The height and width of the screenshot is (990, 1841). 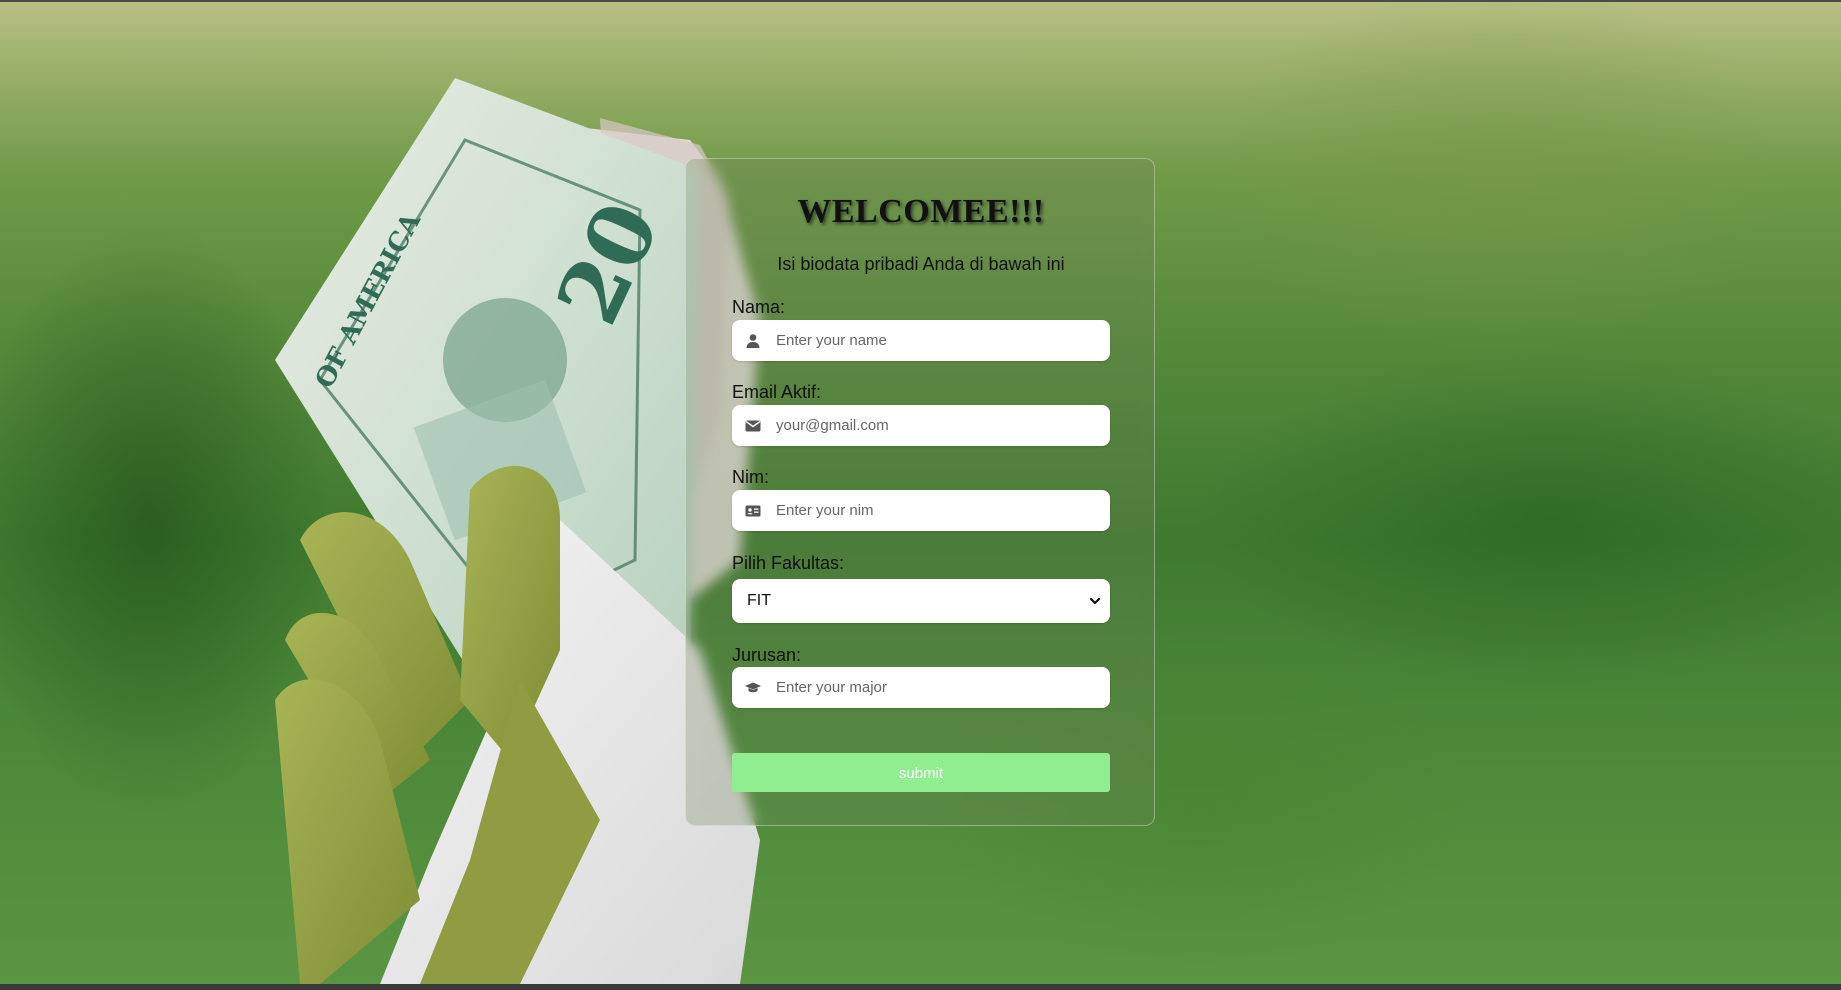 What do you see at coordinates (921, 772) in the screenshot?
I see `submit-button: submit` at bounding box center [921, 772].